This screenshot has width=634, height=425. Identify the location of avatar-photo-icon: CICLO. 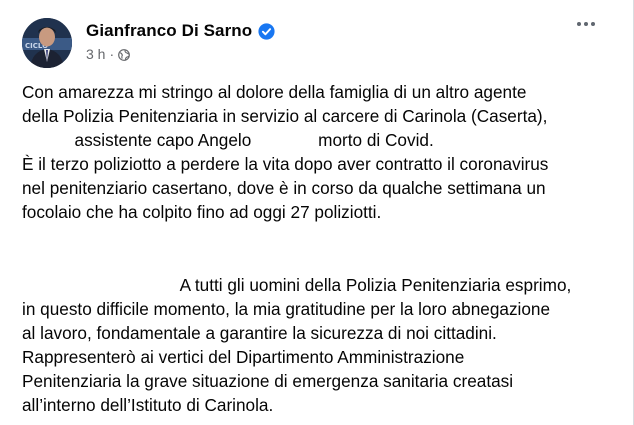
(47, 43).